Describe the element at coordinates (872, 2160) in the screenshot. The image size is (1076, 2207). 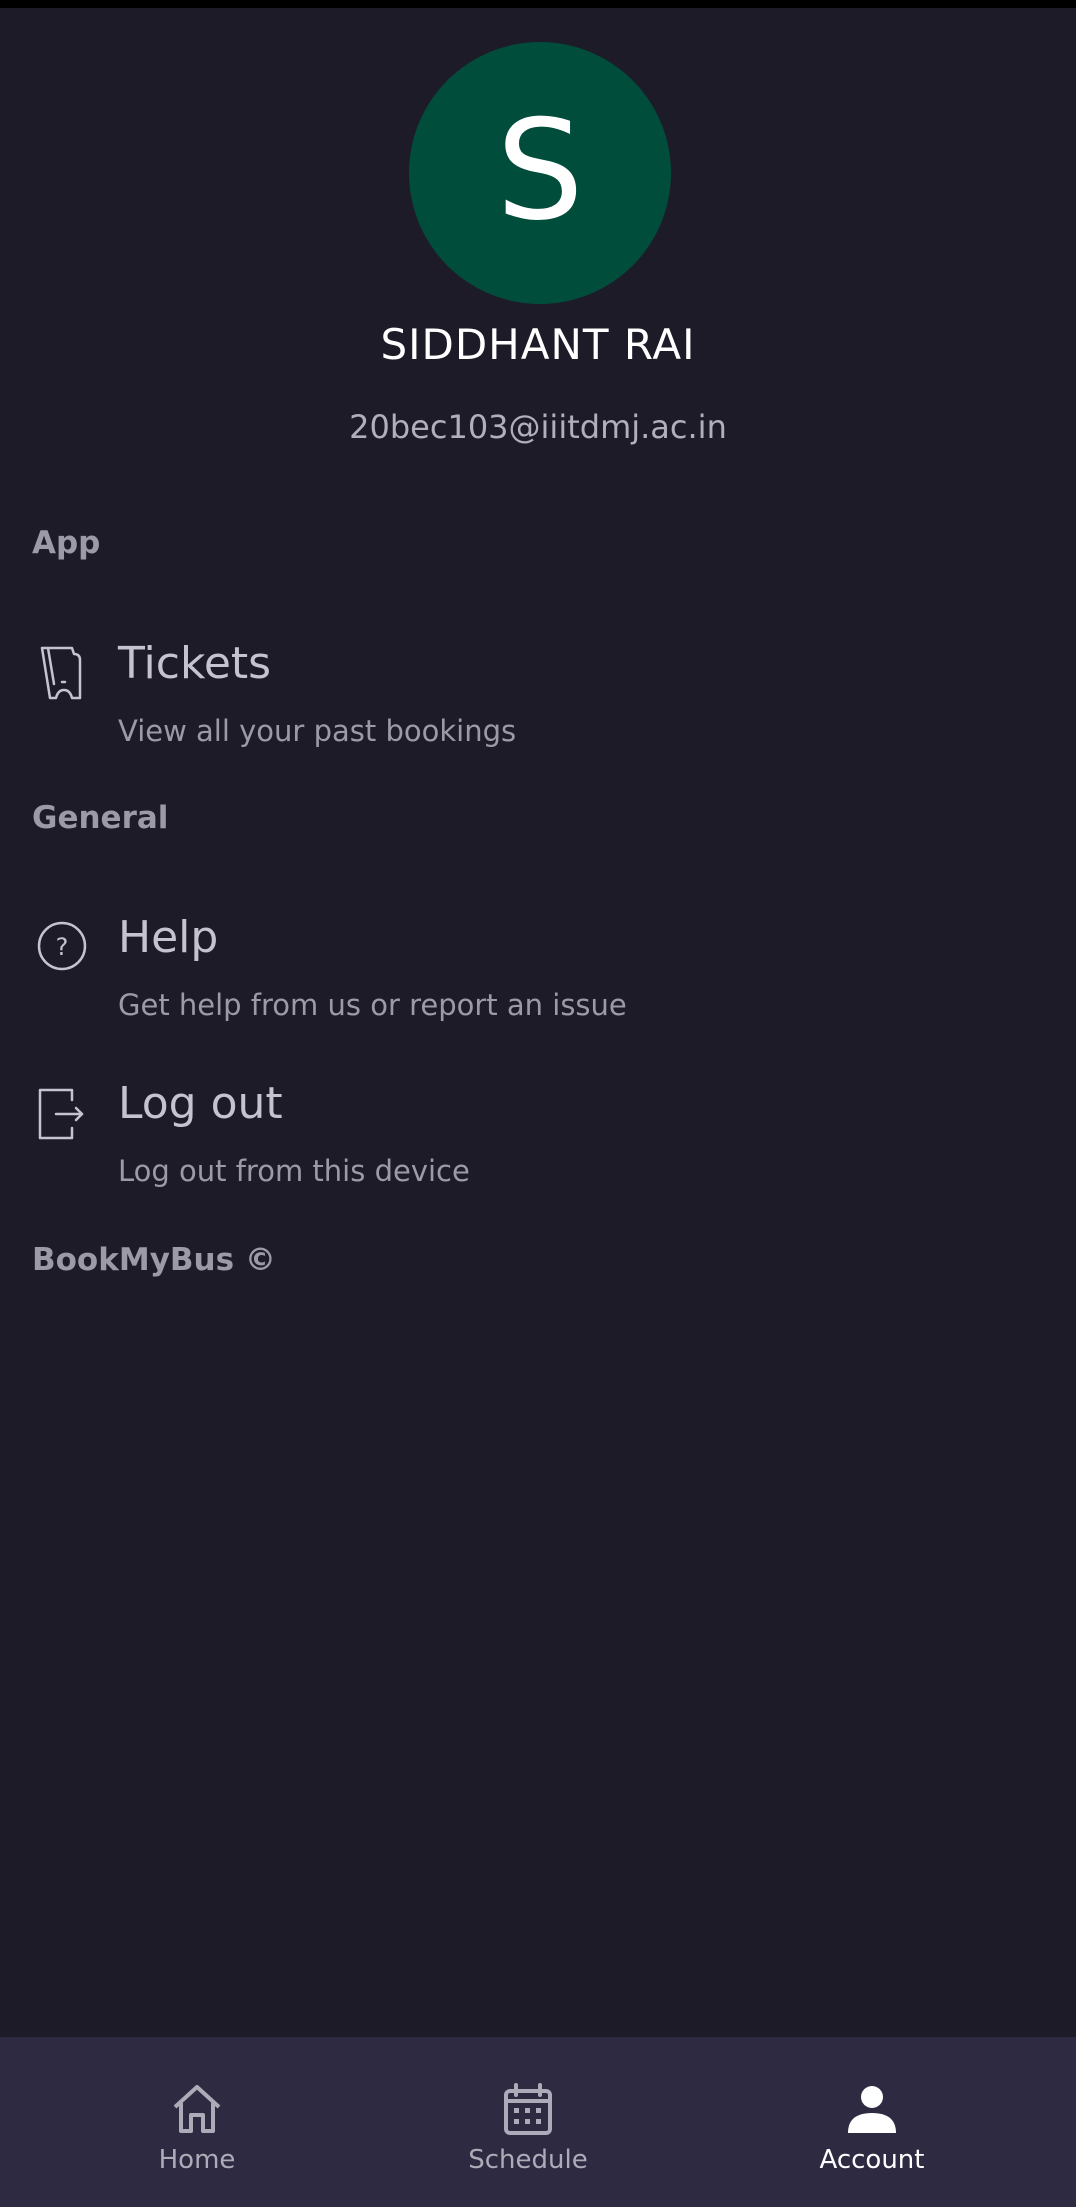
I see `nav-label: Account` at that location.